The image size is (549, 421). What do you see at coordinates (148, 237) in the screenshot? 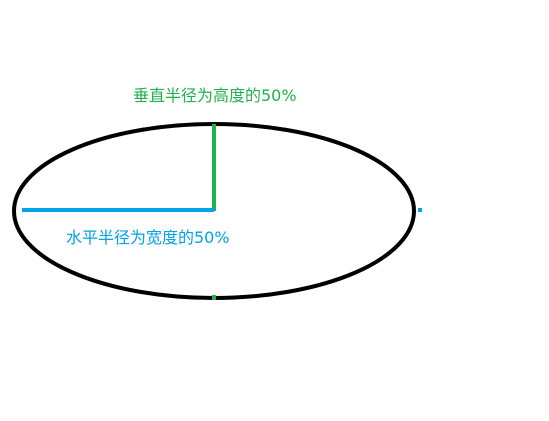
I see `horizontal-radius-label: 水平半径为宽度的50%` at bounding box center [148, 237].